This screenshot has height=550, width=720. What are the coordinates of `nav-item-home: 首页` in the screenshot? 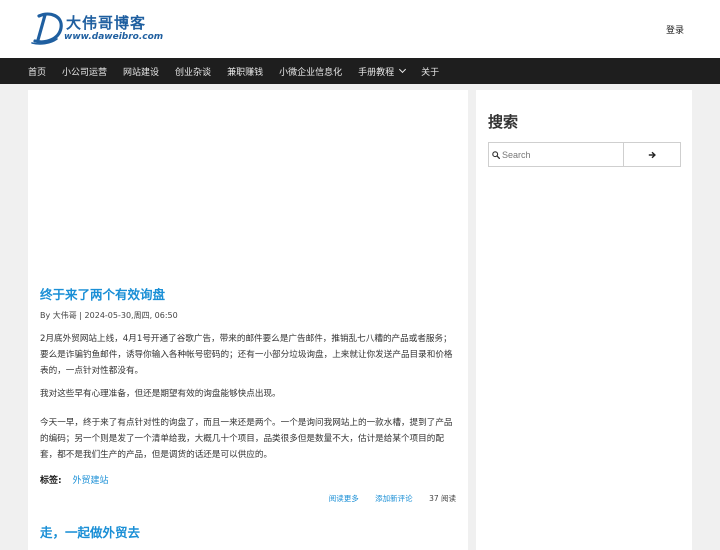 It's located at (37, 71).